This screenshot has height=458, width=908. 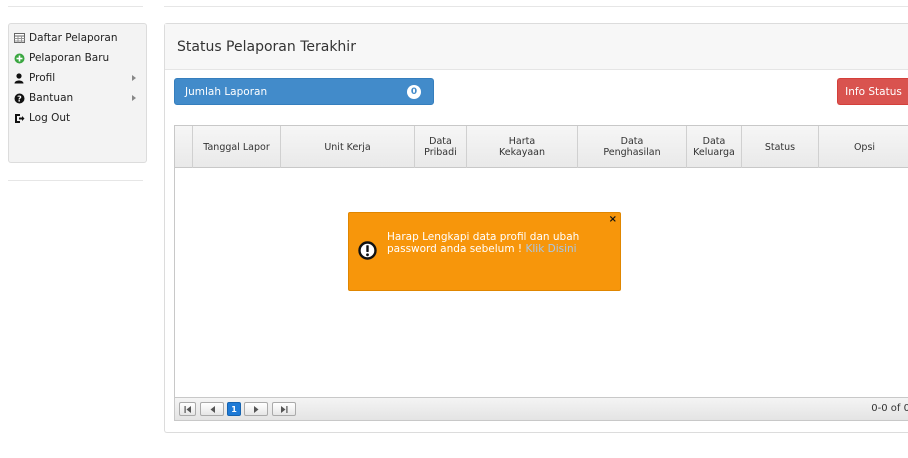 What do you see at coordinates (19, 118) in the screenshot?
I see `logout-icon` at bounding box center [19, 118].